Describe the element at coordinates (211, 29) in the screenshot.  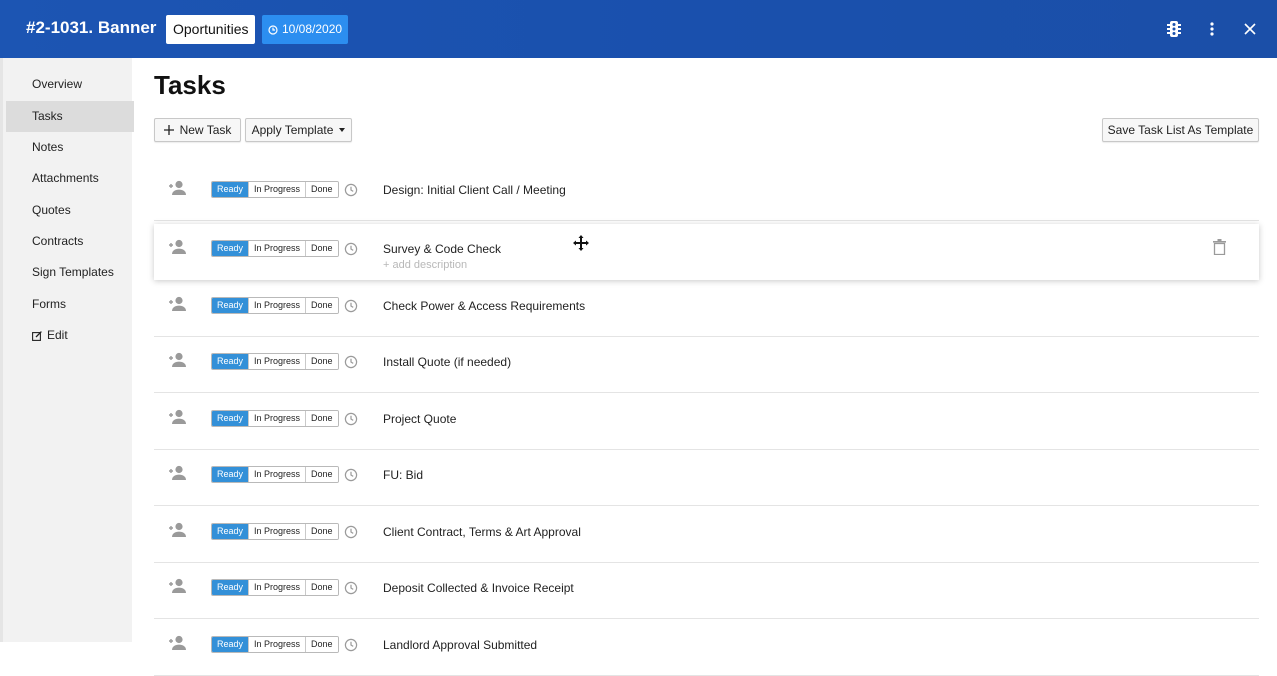
I see `stage-badge: Oportunities` at that location.